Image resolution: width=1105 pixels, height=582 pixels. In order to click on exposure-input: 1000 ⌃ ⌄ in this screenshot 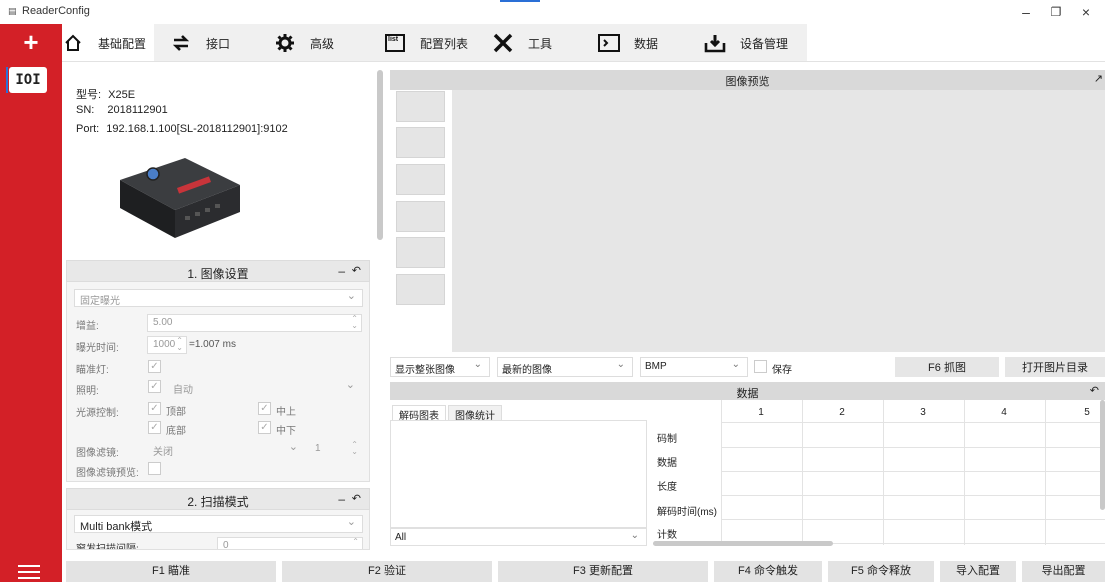, I will do `click(167, 345)`.